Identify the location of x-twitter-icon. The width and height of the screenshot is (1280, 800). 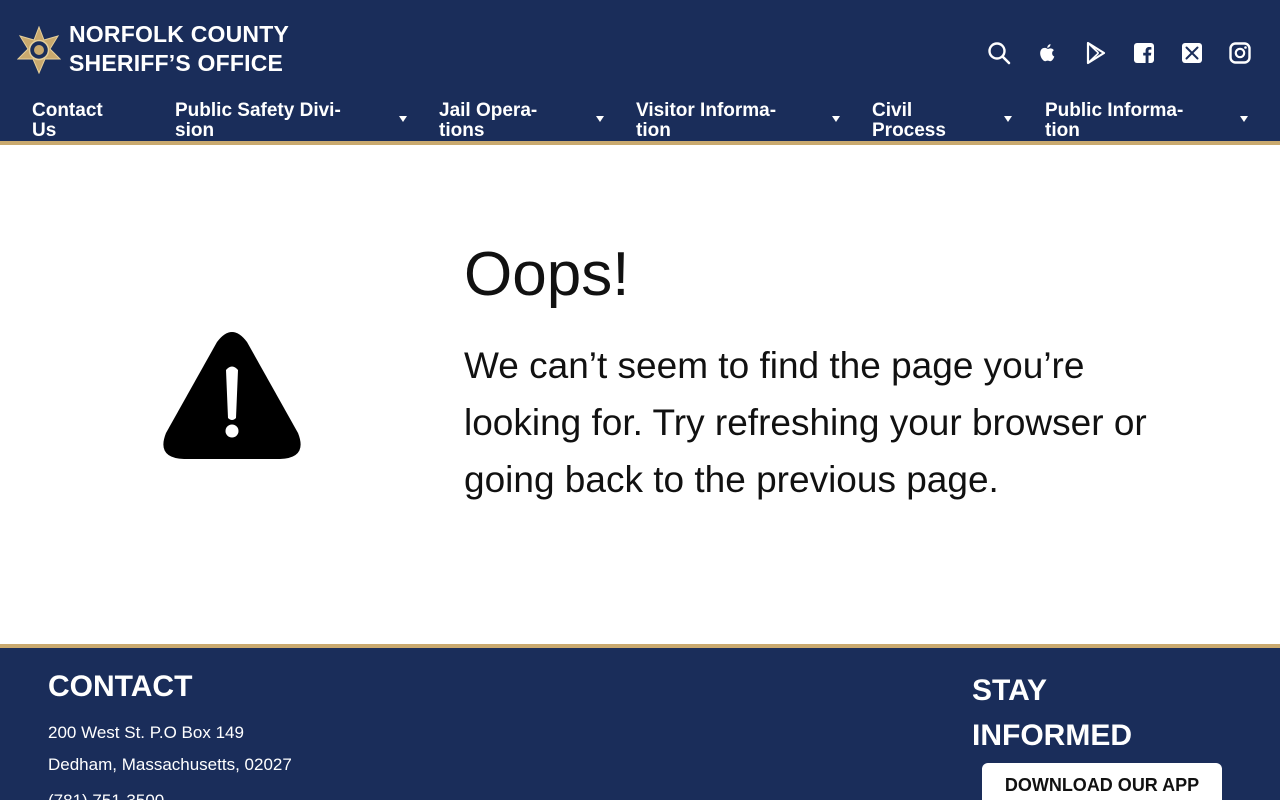
(1192, 53).